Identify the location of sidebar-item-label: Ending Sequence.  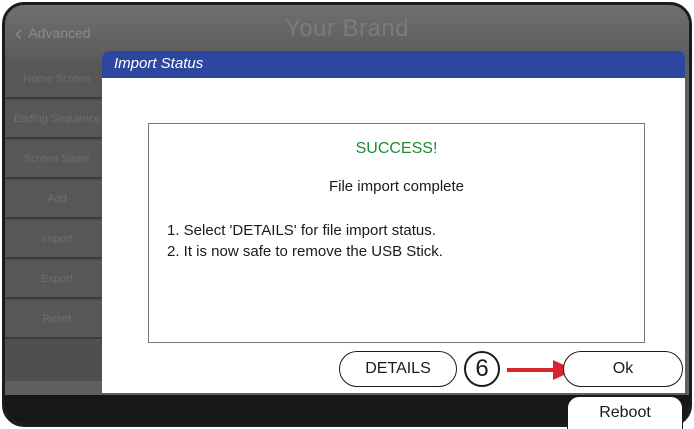
(57, 118).